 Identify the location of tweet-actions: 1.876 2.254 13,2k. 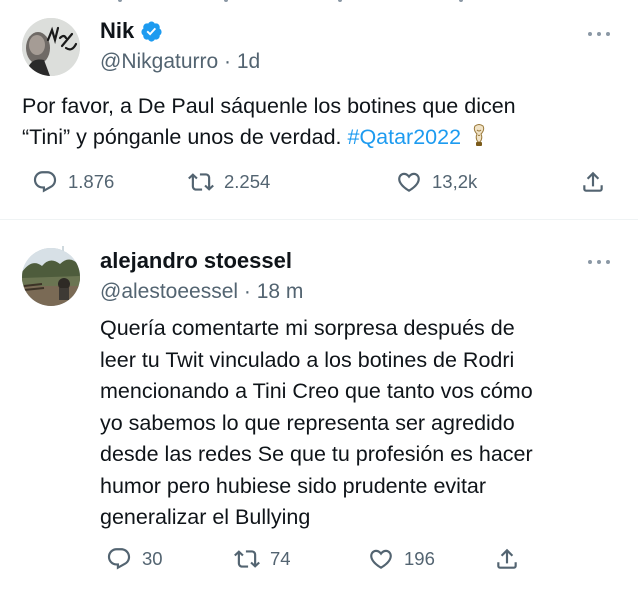
(322, 182).